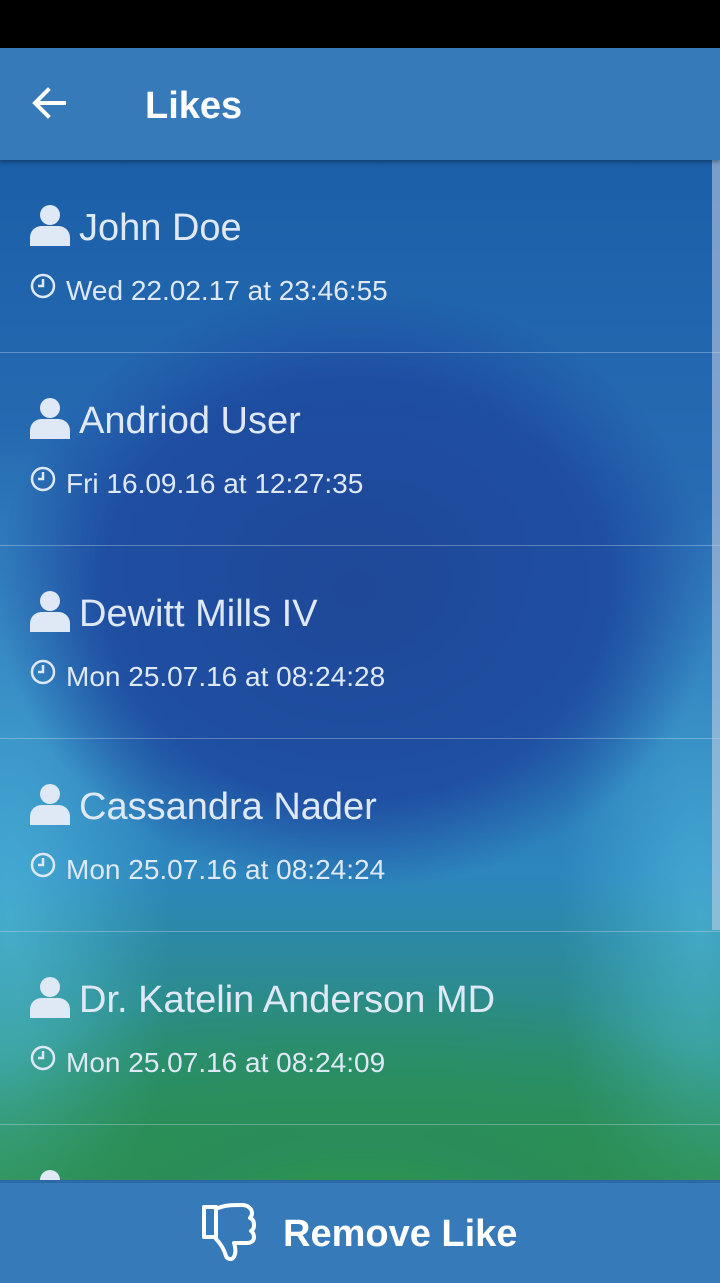  I want to click on like-timestamp: Mon 25.07.16 at 08:24:24, so click(226, 869).